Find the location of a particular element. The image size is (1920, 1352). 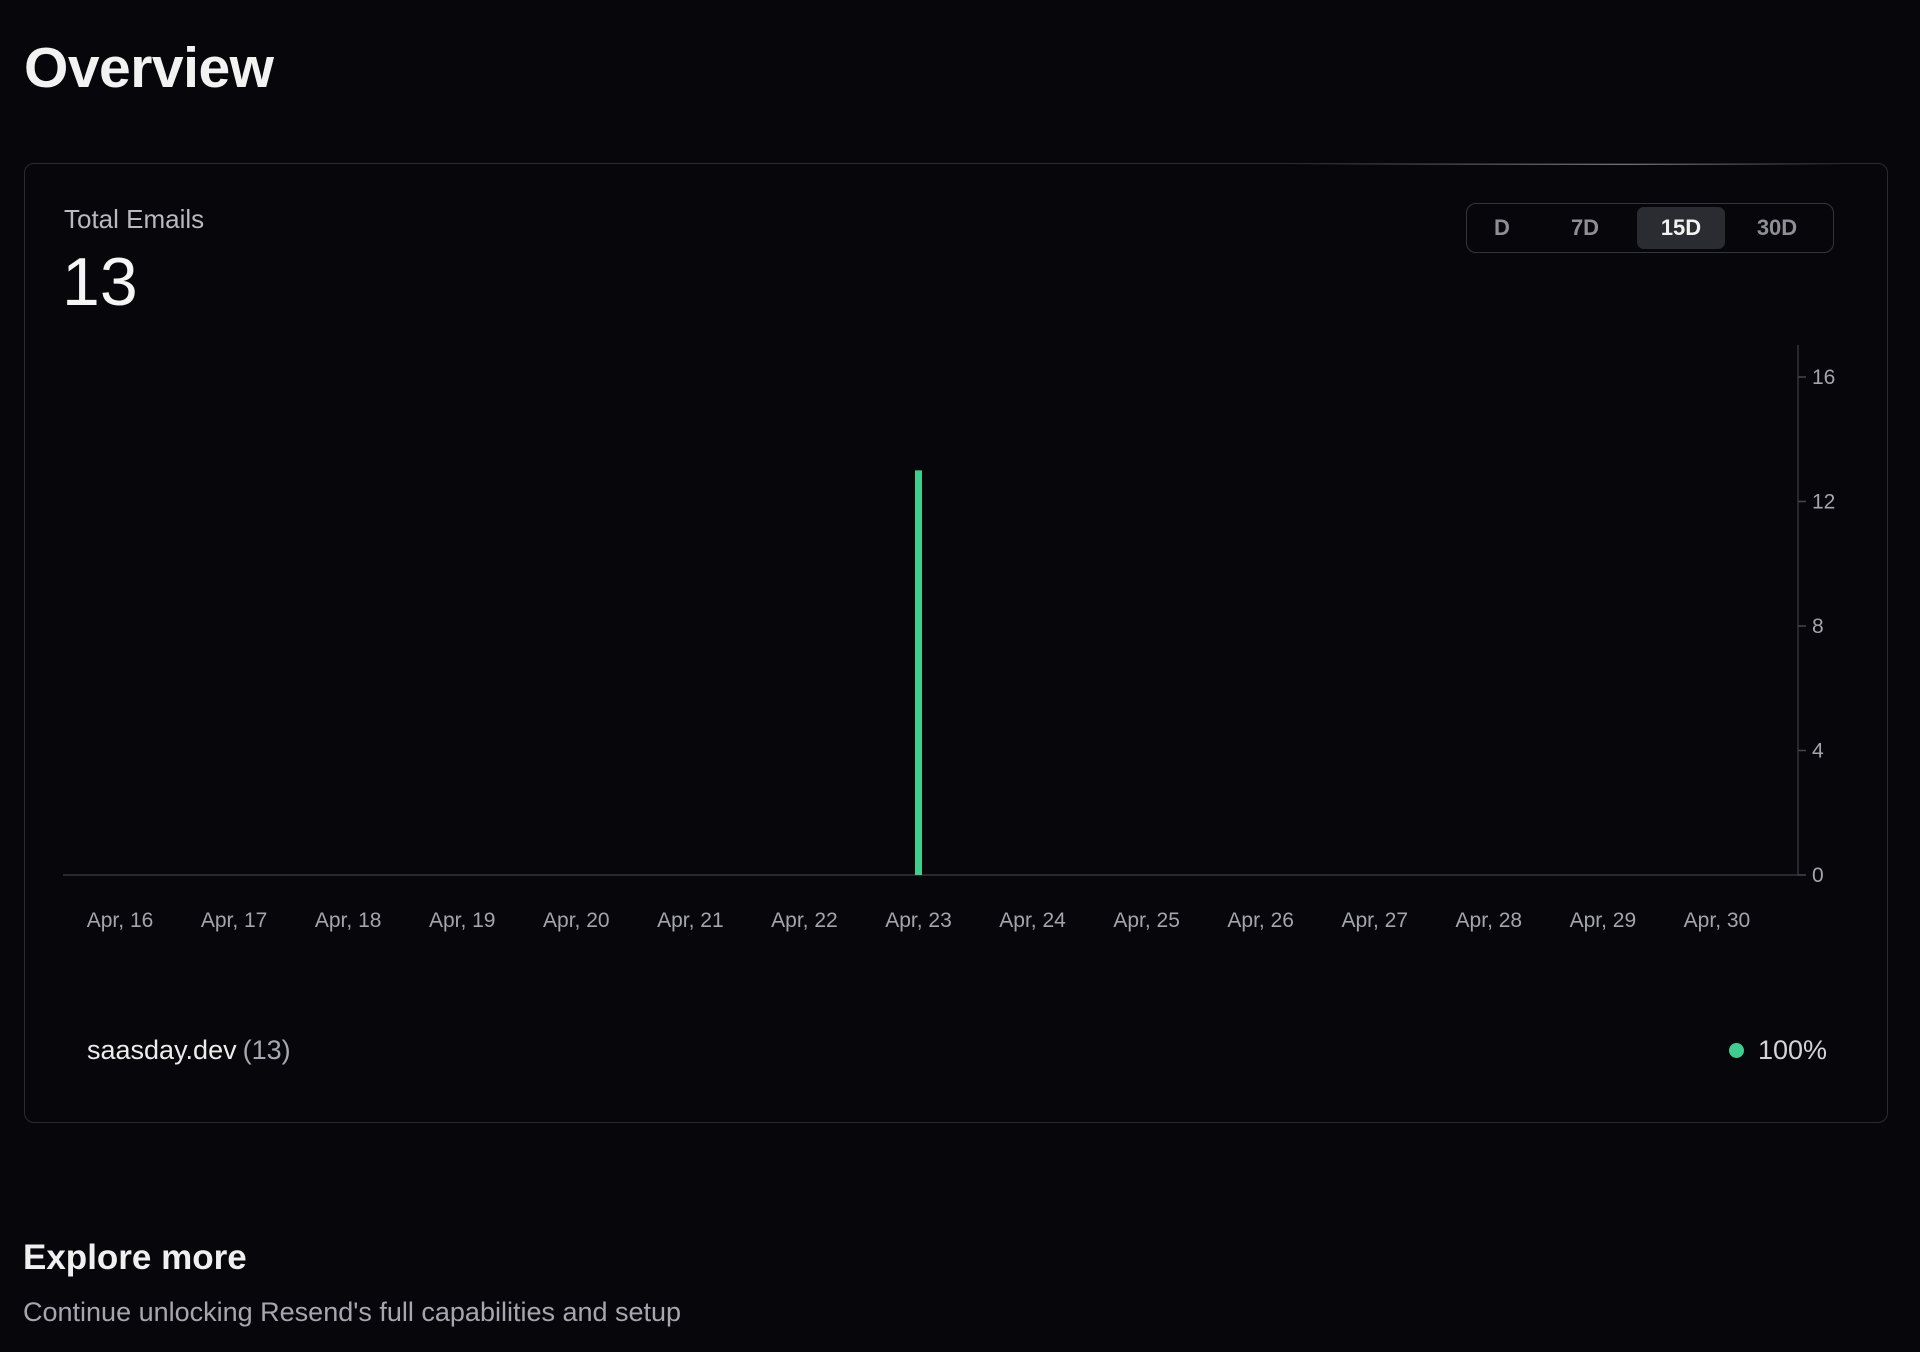

x-tick-label: Apr, 18 is located at coordinates (348, 920).